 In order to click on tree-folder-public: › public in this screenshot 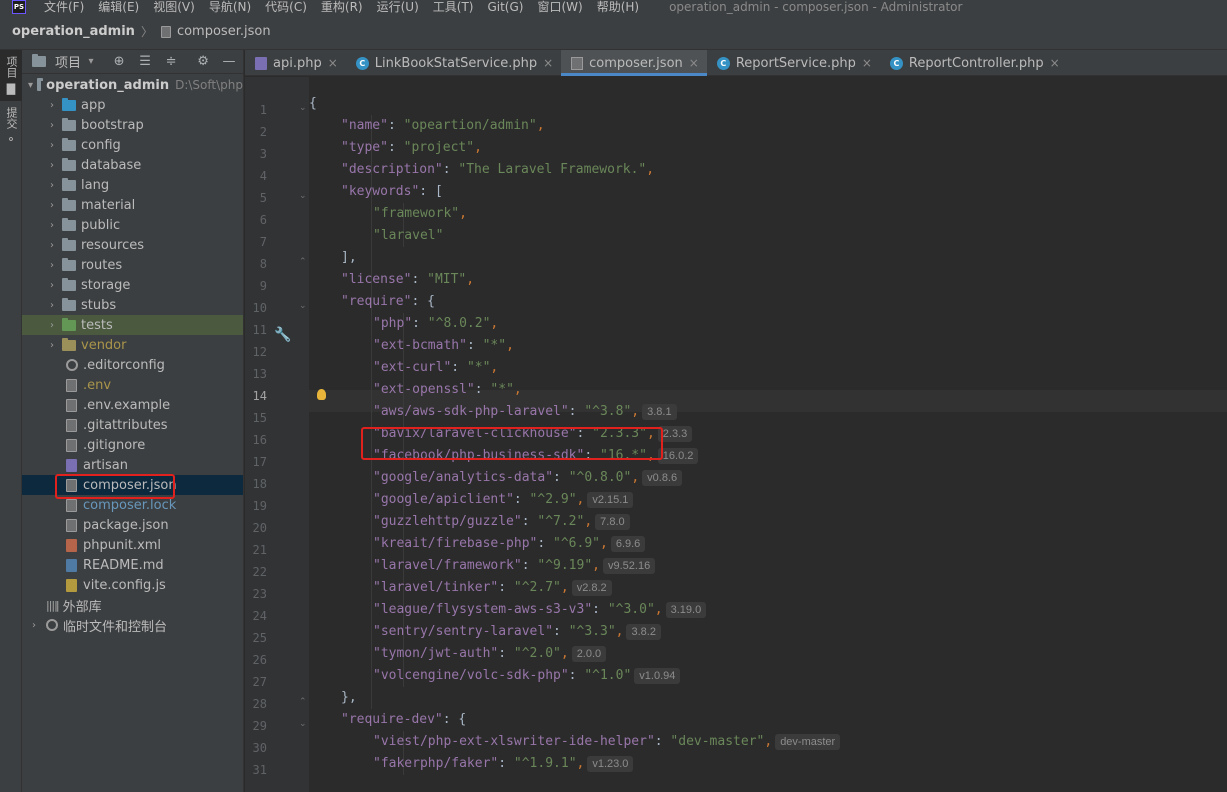, I will do `click(132, 225)`.